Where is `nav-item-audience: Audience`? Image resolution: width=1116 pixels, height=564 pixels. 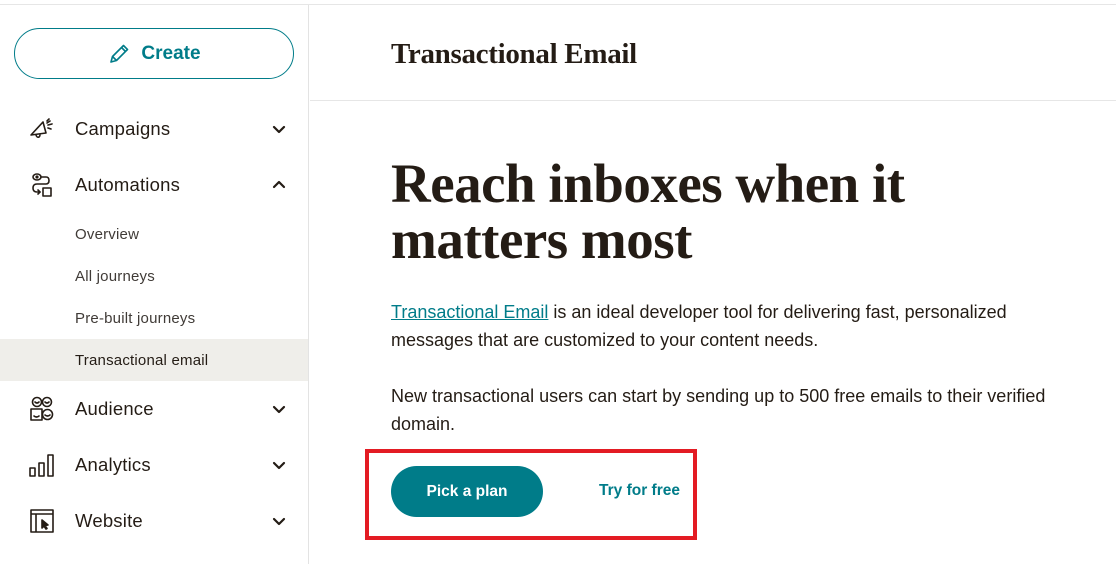
nav-item-audience: Audience is located at coordinates (154, 409).